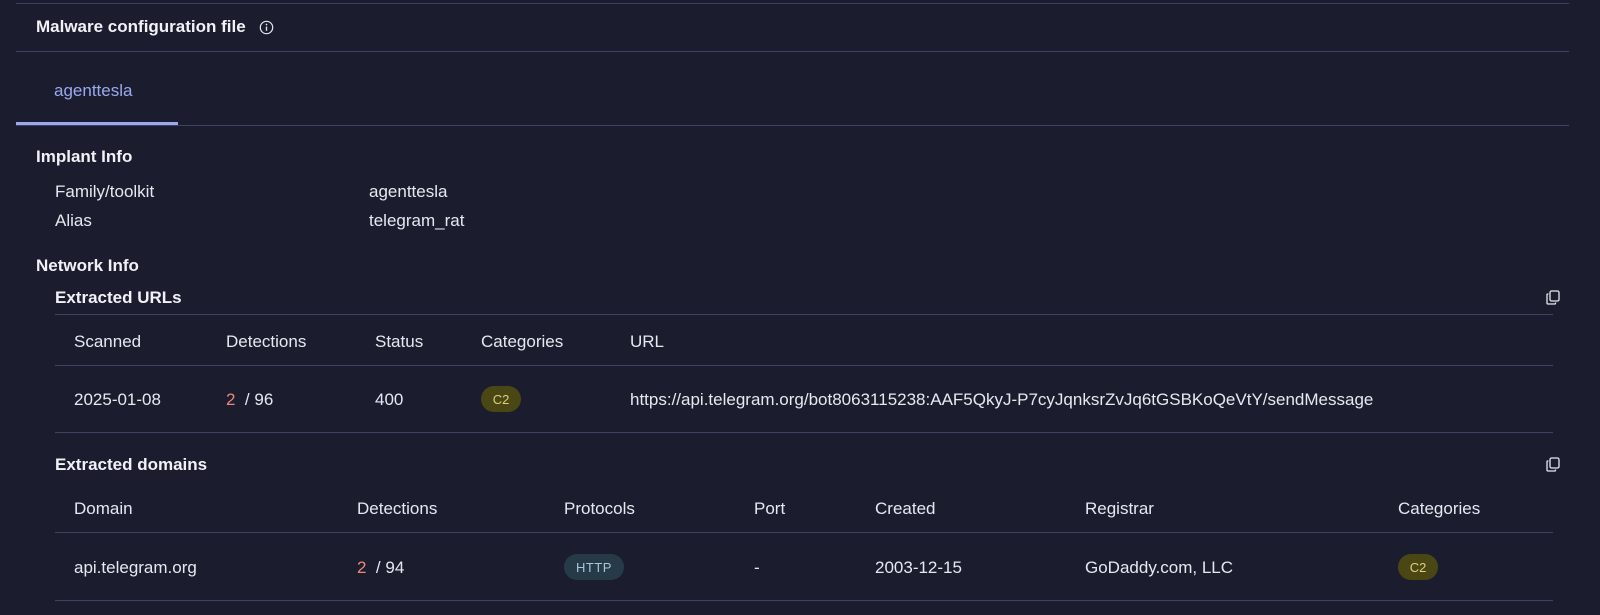 This screenshot has width=1600, height=615. What do you see at coordinates (93, 90) in the screenshot?
I see `tab-label: agenttesla` at bounding box center [93, 90].